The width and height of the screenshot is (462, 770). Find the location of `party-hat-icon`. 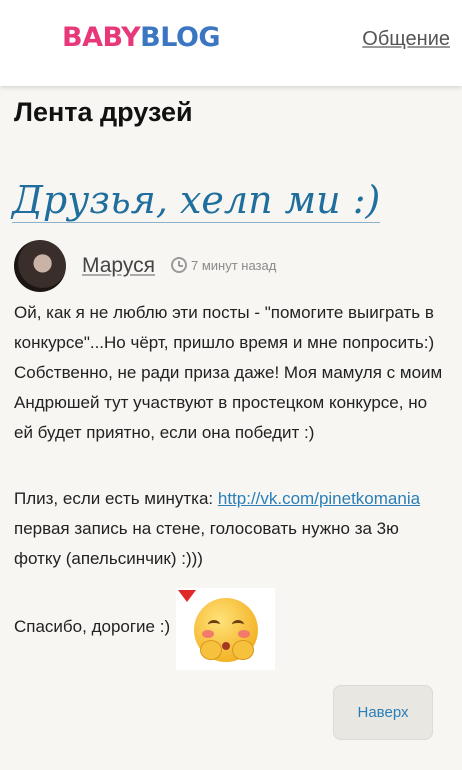

party-hat-icon is located at coordinates (187, 596).